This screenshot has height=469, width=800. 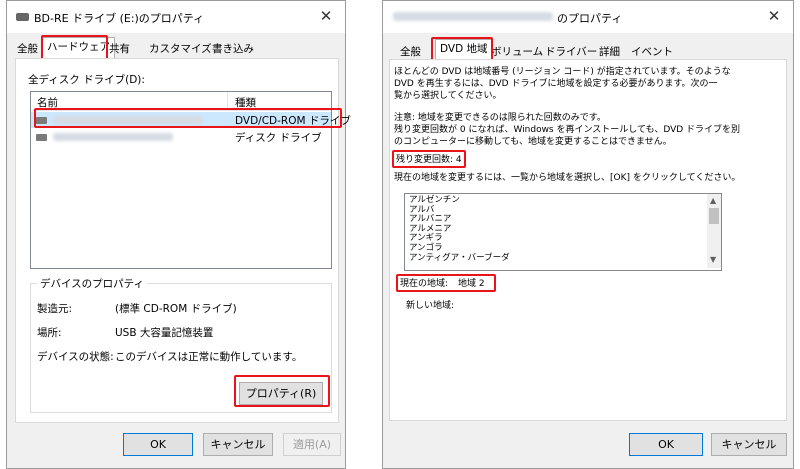 What do you see at coordinates (713, 259) in the screenshot?
I see `scroll-down-icon: ▼` at bounding box center [713, 259].